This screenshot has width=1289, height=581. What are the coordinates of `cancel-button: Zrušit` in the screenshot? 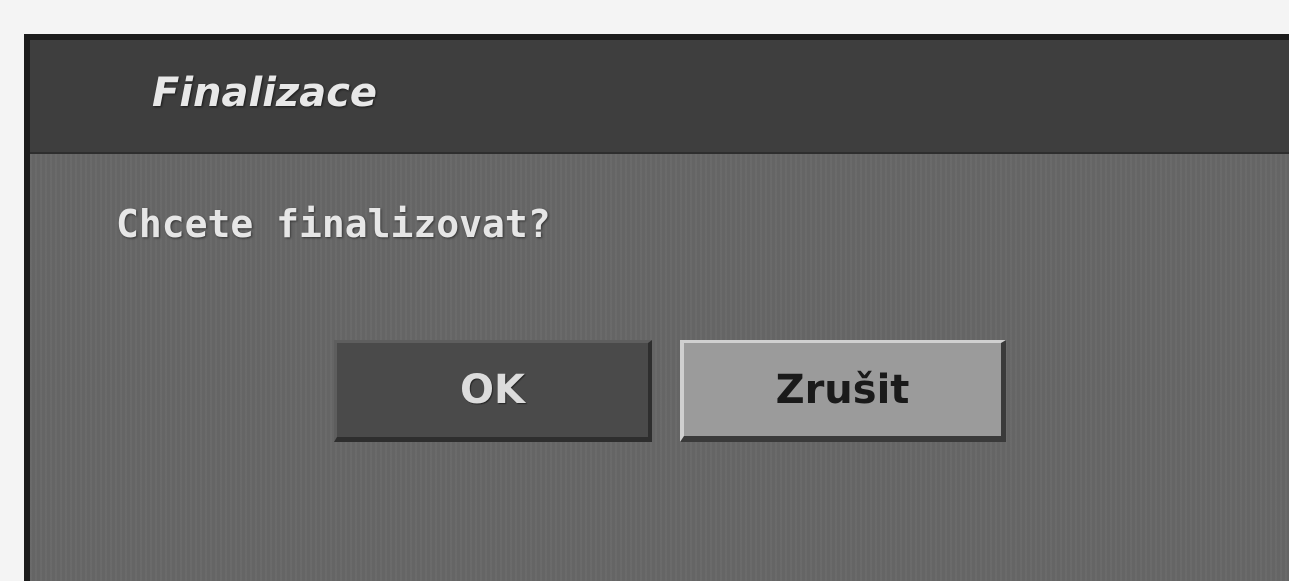 It's located at (843, 391).